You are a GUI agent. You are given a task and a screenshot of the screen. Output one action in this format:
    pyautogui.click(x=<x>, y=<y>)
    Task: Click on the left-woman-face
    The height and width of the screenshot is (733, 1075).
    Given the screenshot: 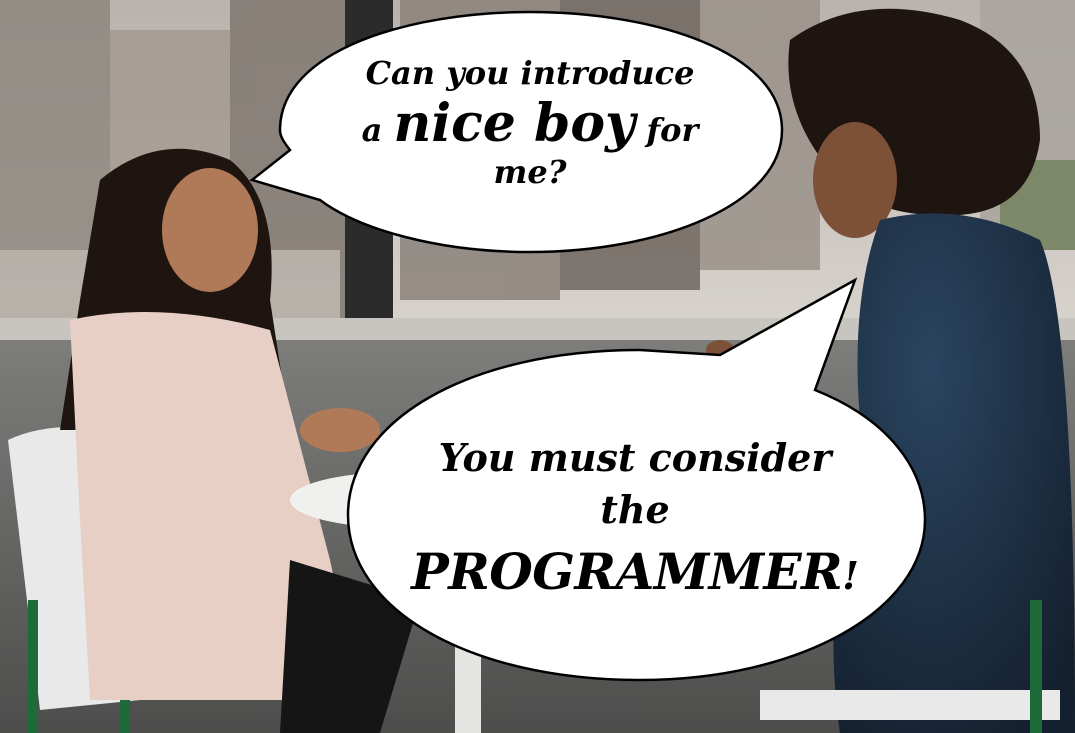 What is the action you would take?
    pyautogui.click(x=210, y=230)
    